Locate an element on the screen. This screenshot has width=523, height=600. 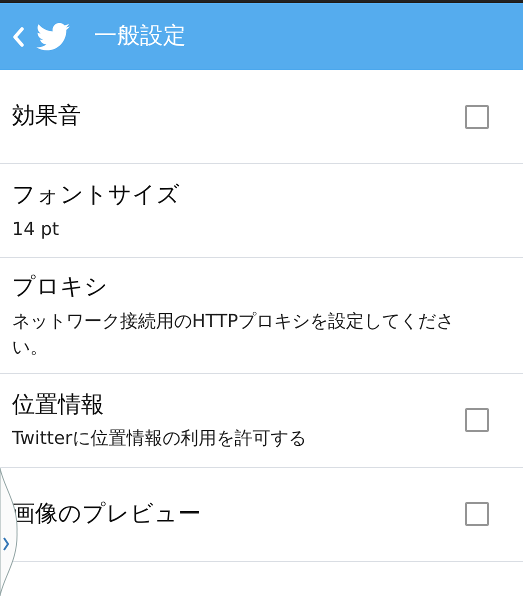
setting-summary: 14 pt is located at coordinates (36, 230).